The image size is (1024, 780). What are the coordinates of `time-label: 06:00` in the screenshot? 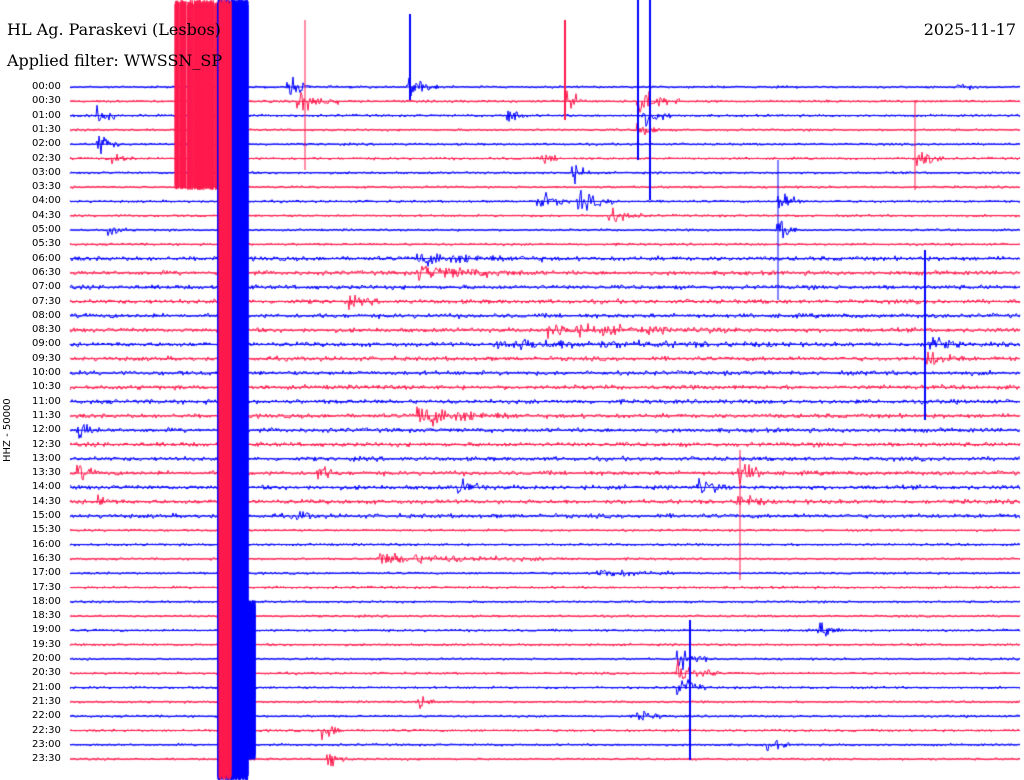 It's located at (46, 258).